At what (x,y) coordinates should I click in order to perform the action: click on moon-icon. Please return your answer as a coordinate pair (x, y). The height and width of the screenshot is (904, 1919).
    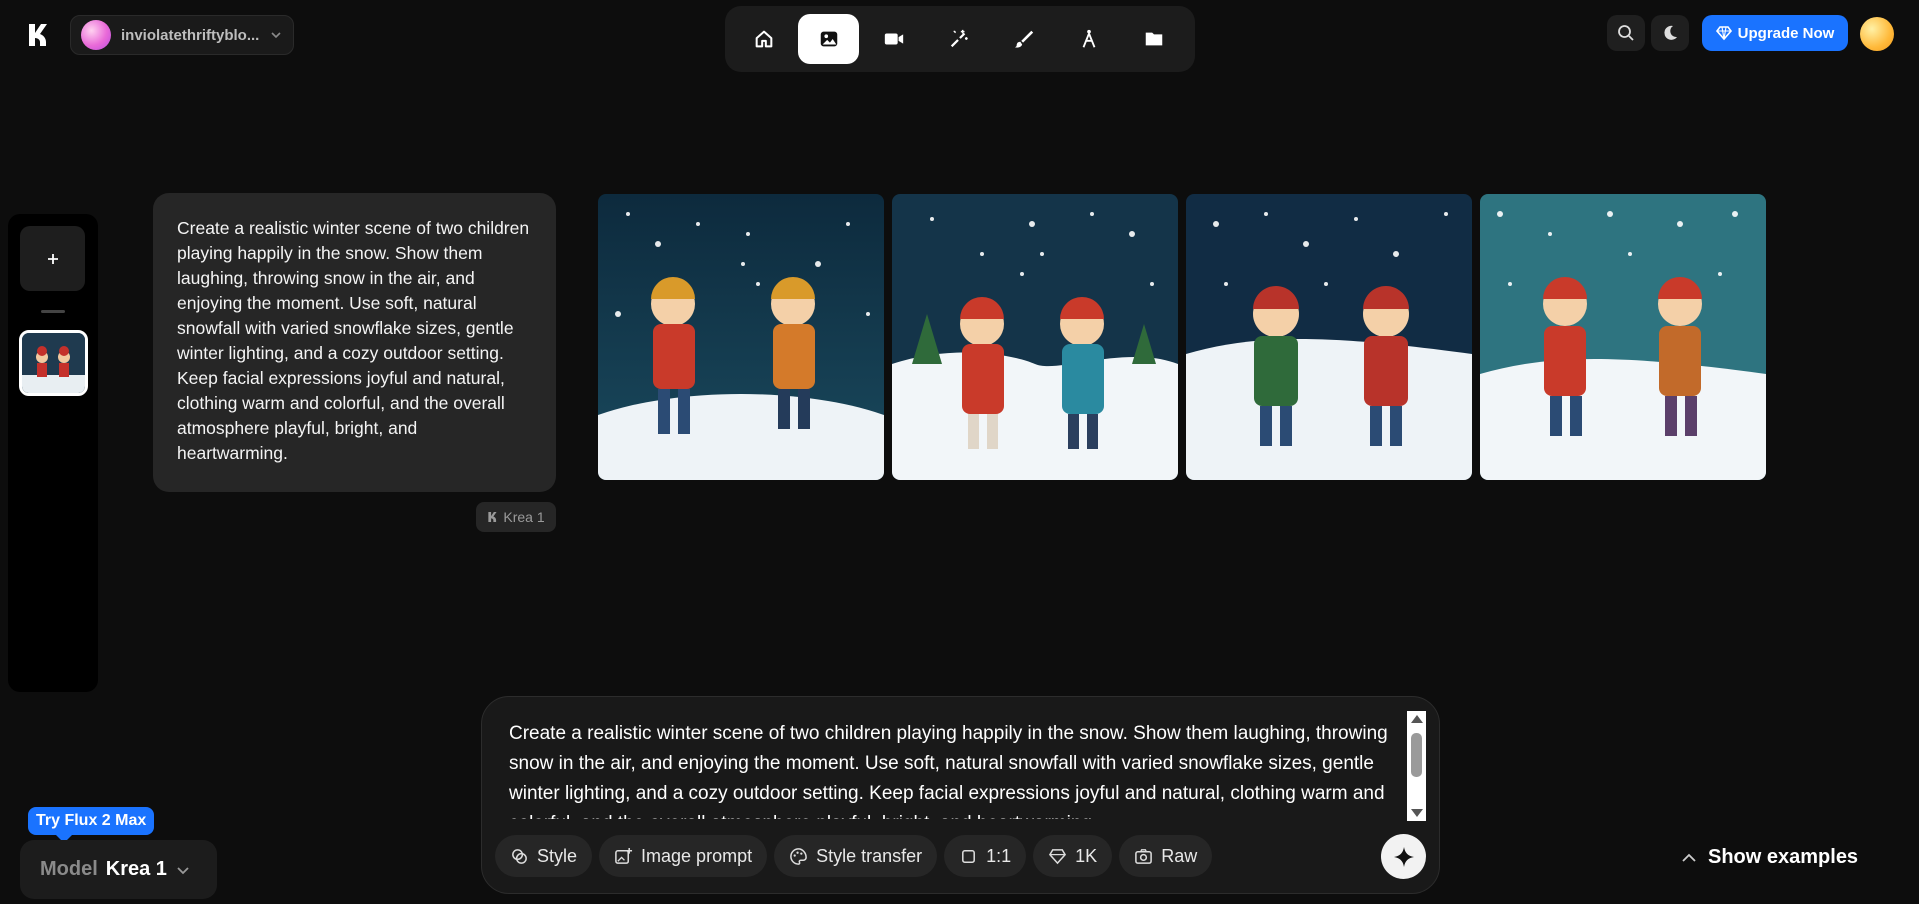
    Looking at the image, I should click on (1670, 32).